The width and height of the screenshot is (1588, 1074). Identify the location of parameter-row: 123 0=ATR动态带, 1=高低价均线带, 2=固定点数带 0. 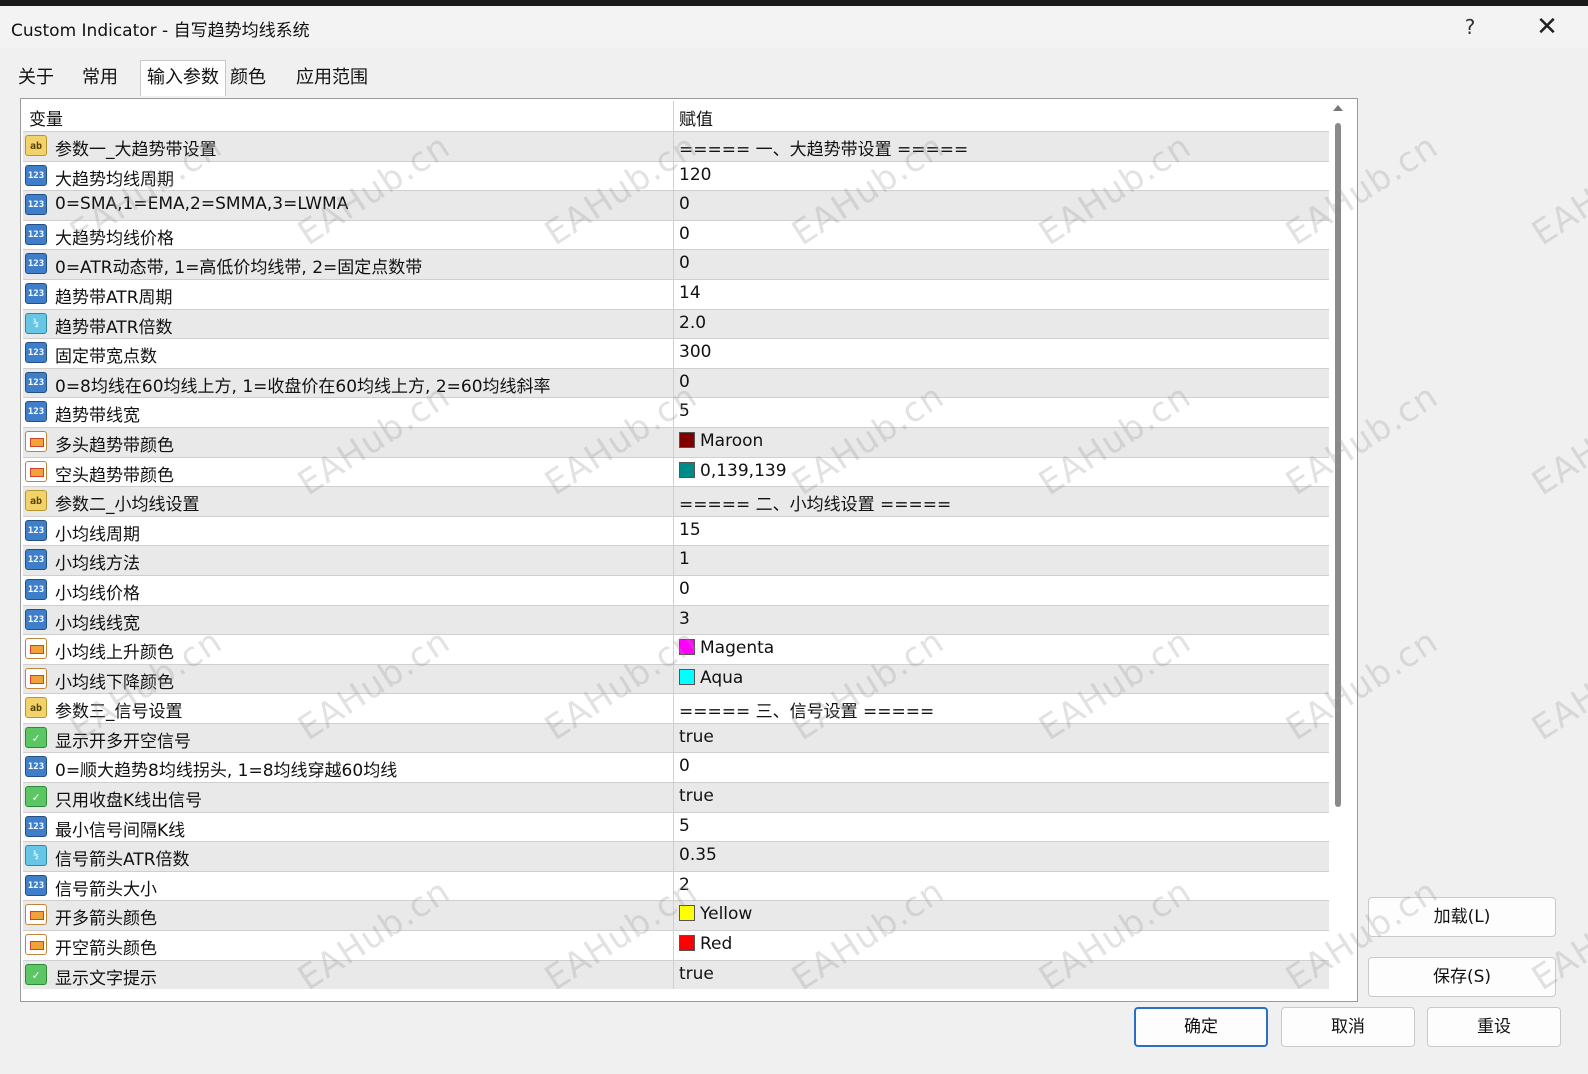
(676, 264).